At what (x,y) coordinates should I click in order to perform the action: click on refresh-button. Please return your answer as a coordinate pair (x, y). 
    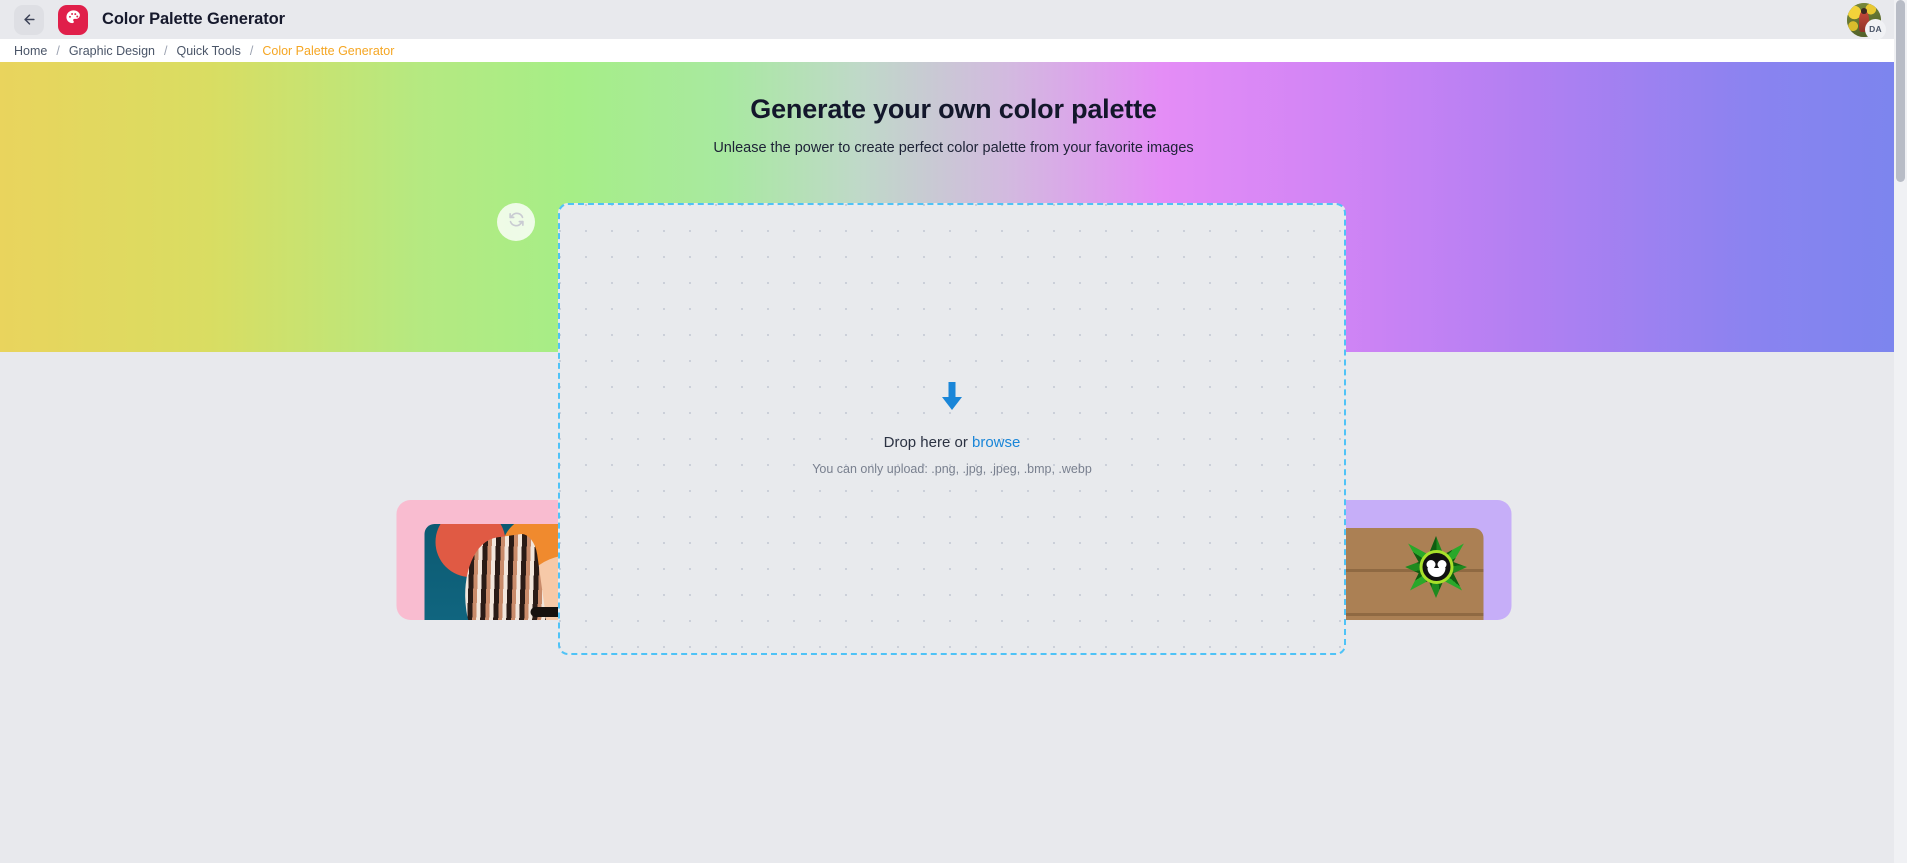
    Looking at the image, I should click on (516, 222).